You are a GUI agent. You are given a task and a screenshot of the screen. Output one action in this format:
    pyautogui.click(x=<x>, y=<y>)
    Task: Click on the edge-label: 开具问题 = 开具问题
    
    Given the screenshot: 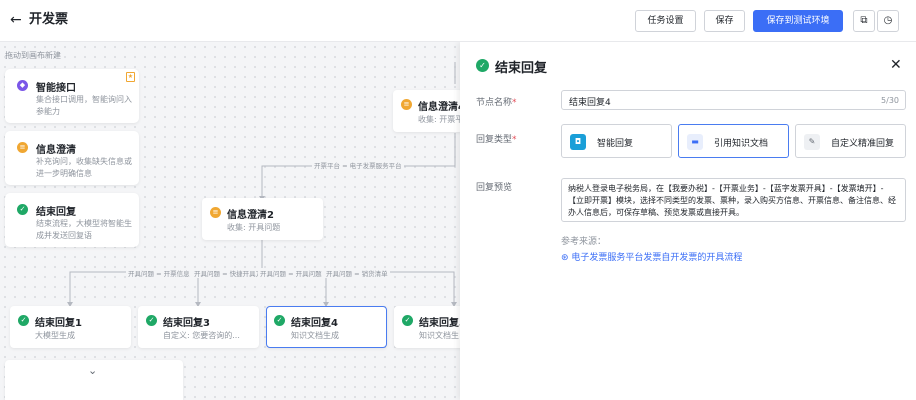 What is the action you would take?
    pyautogui.click(x=291, y=273)
    